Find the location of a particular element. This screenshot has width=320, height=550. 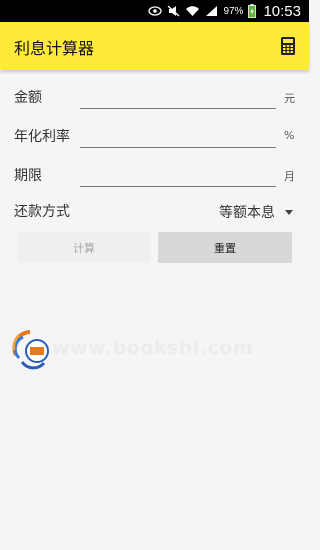

repayment-row: 还款方式 等额本息 is located at coordinates (154, 211).